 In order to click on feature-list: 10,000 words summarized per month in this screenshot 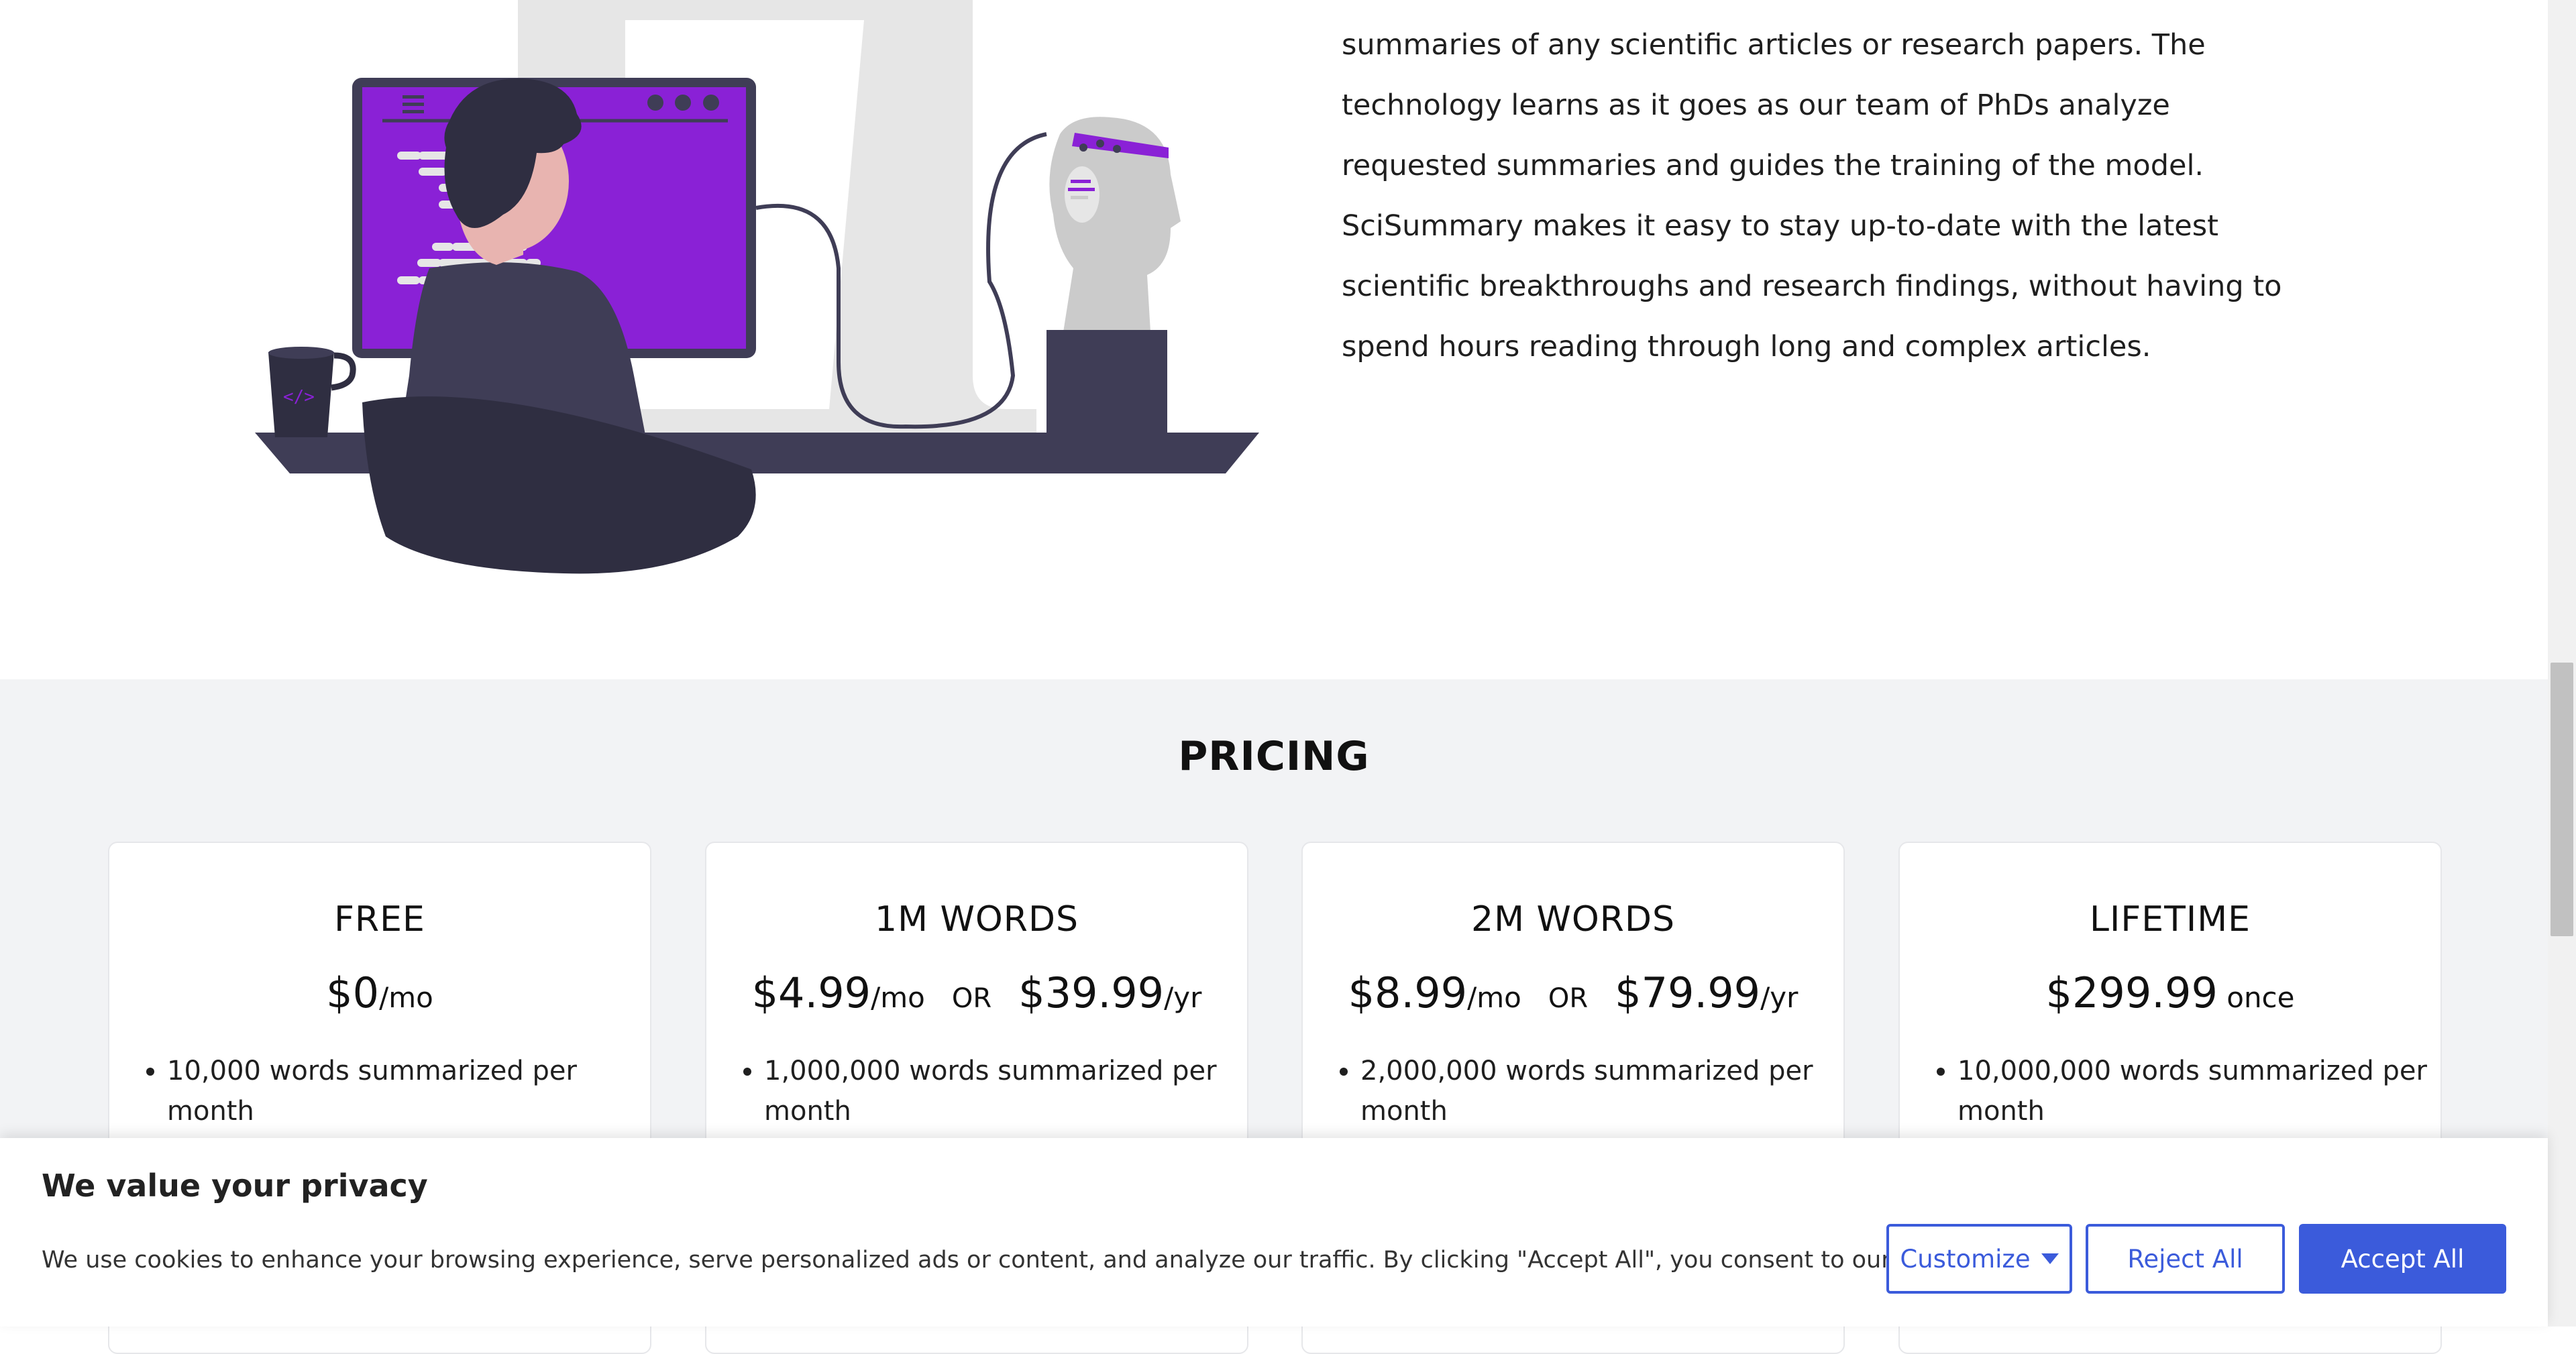, I will do `click(388, 1091)`.